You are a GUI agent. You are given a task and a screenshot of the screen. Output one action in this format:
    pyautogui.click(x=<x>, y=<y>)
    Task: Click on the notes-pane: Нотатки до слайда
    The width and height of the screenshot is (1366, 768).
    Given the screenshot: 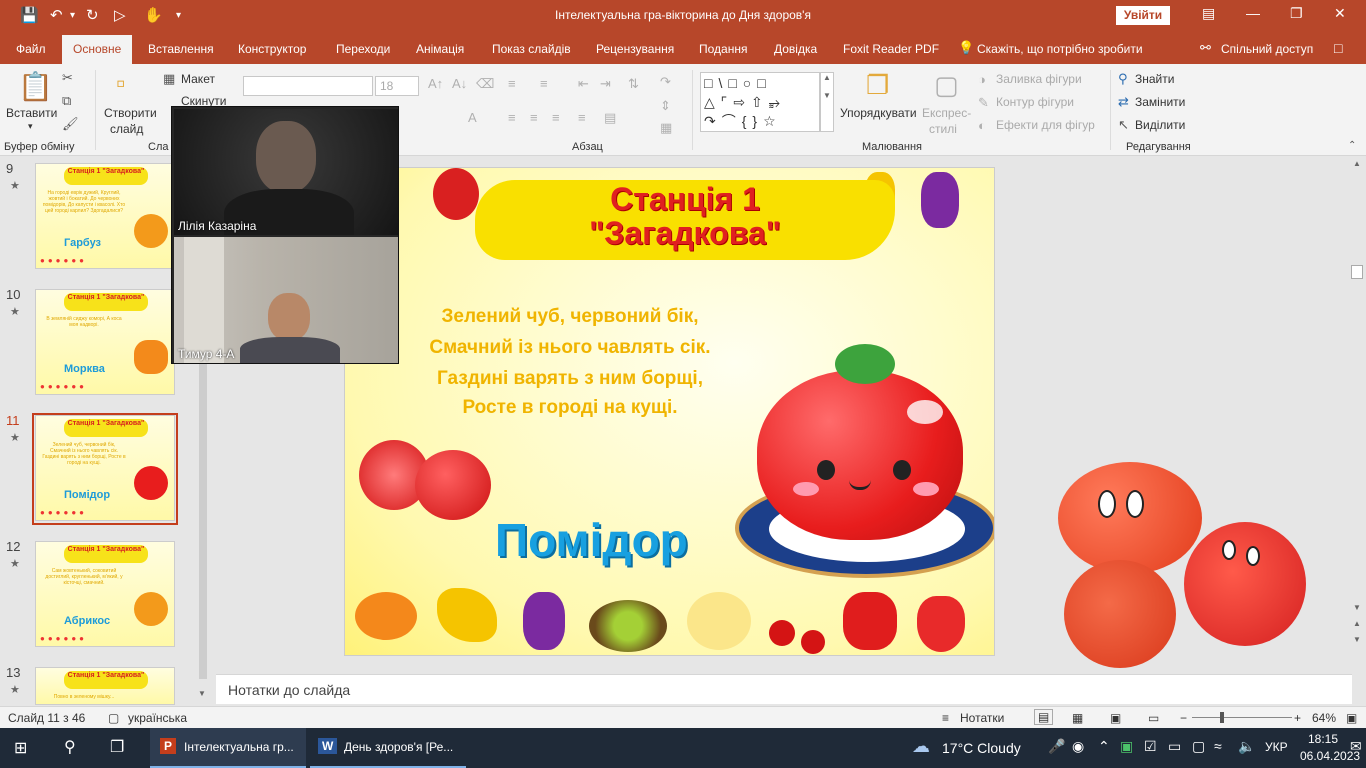 What is the action you would take?
    pyautogui.click(x=784, y=689)
    